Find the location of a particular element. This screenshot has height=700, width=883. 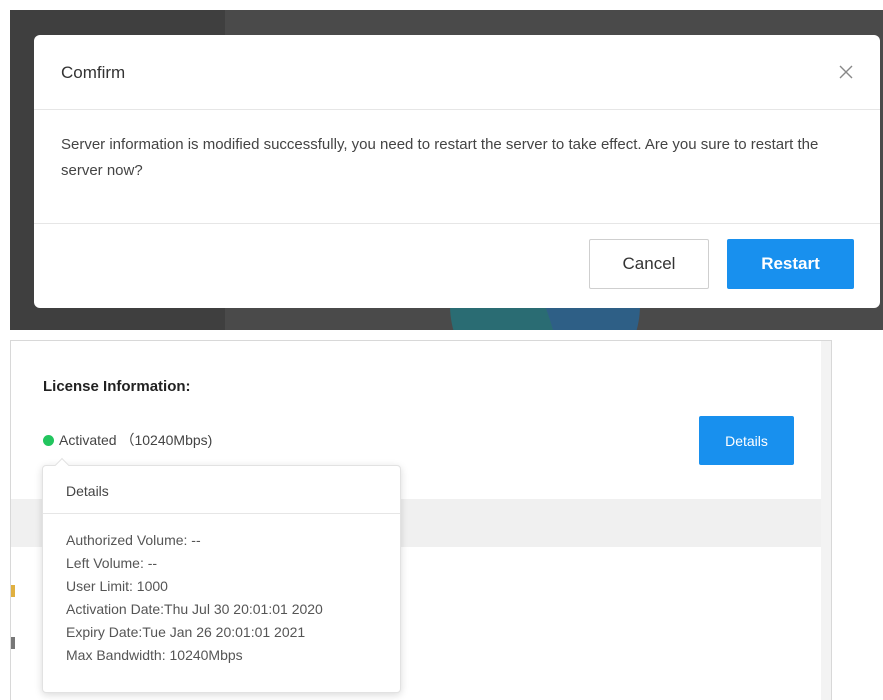

list-item: Authorized Volume: -- is located at coordinates (133, 540).